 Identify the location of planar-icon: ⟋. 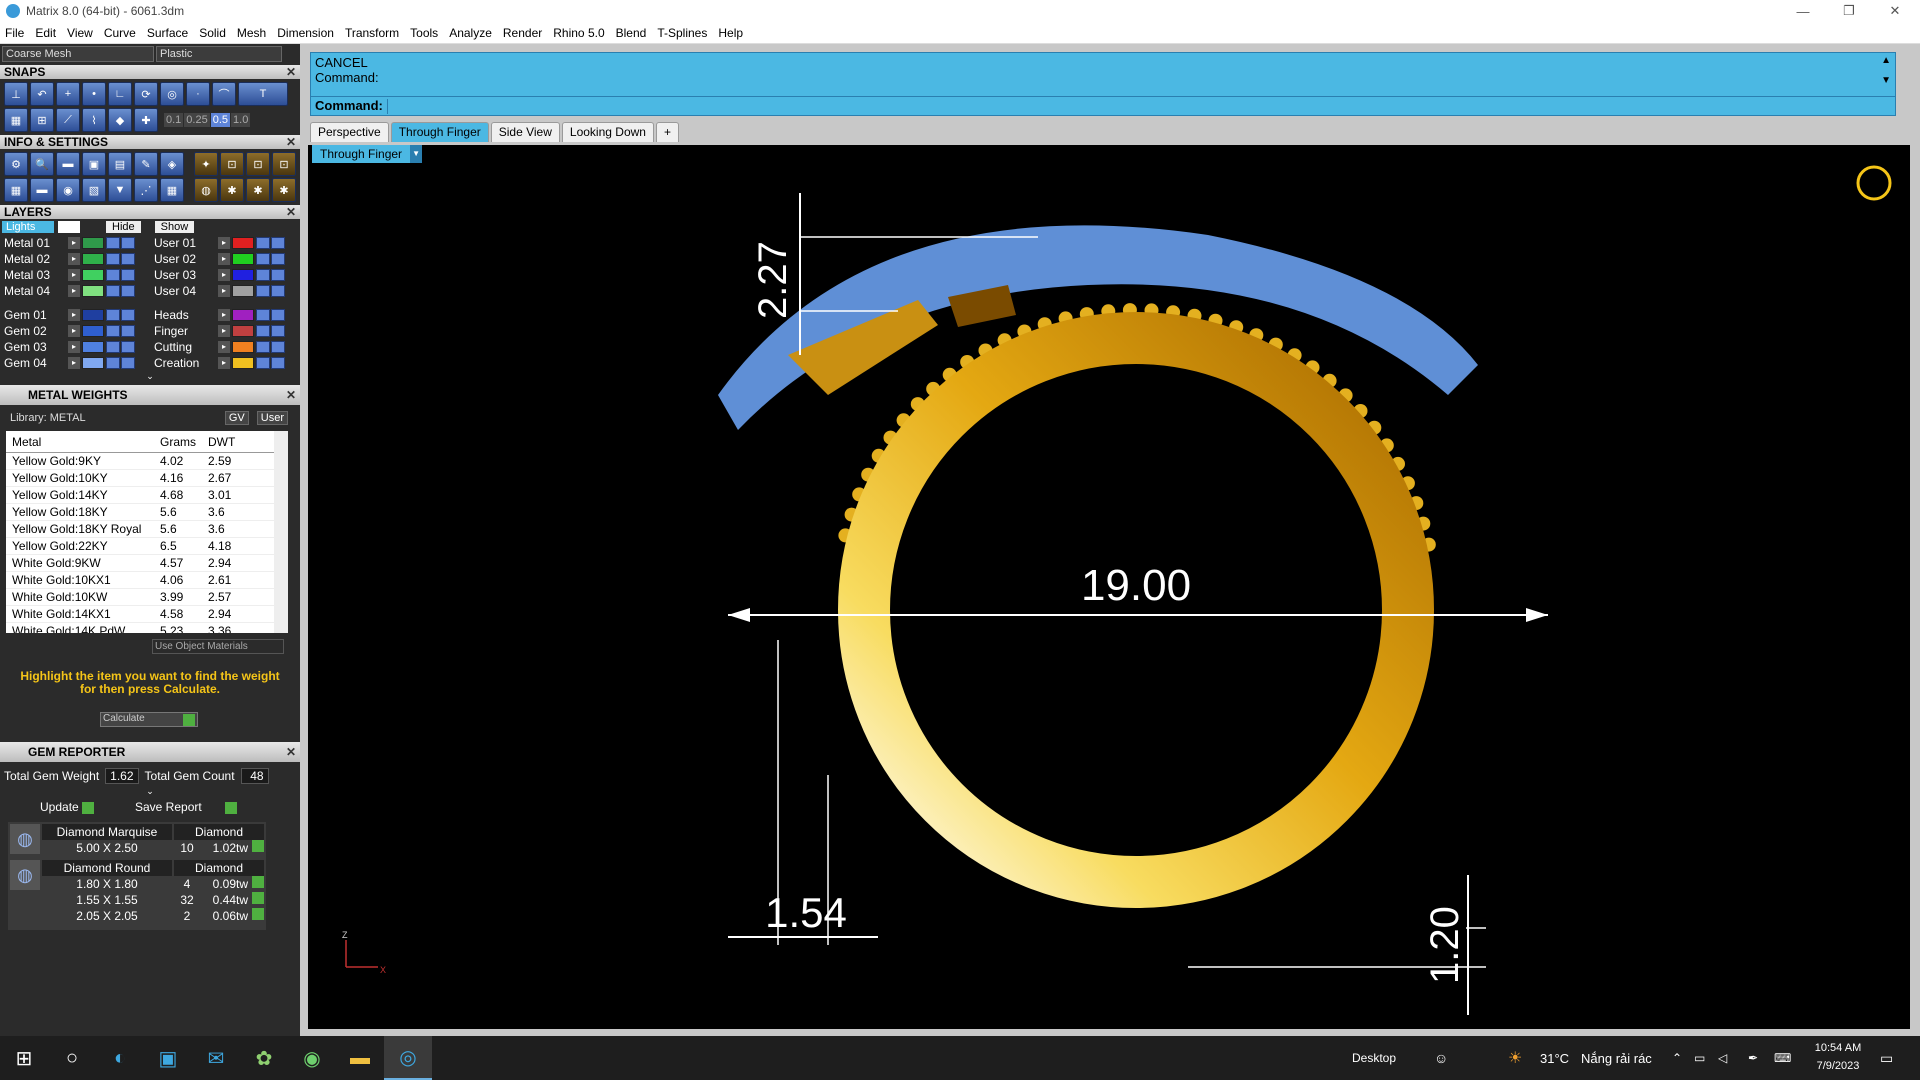
(68, 120).